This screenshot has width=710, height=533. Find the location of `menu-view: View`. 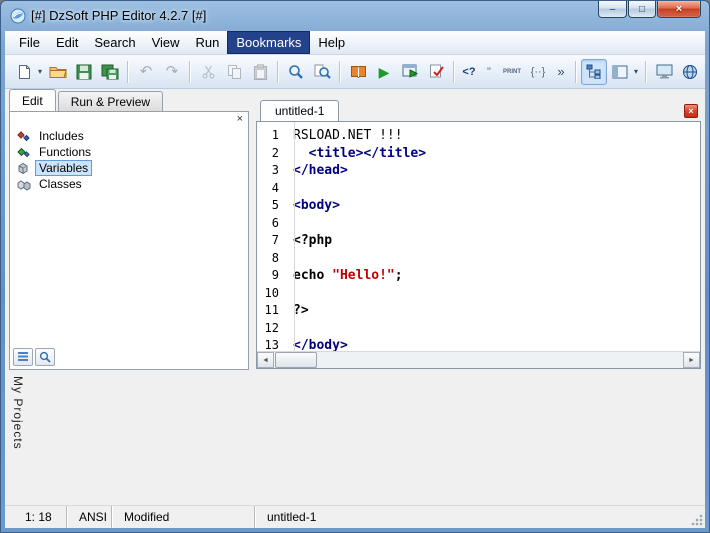

menu-view: View is located at coordinates (166, 42).